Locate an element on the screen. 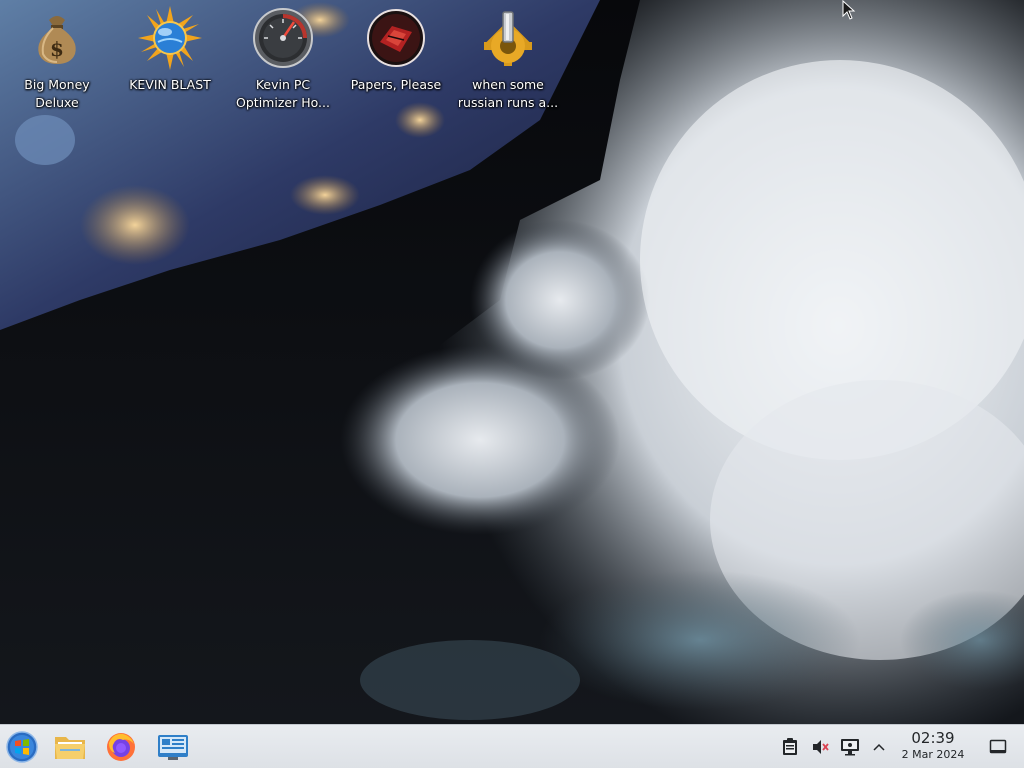 The width and height of the screenshot is (1024, 768). taskbar: 02:39 2 Mar 2024 is located at coordinates (512, 746).